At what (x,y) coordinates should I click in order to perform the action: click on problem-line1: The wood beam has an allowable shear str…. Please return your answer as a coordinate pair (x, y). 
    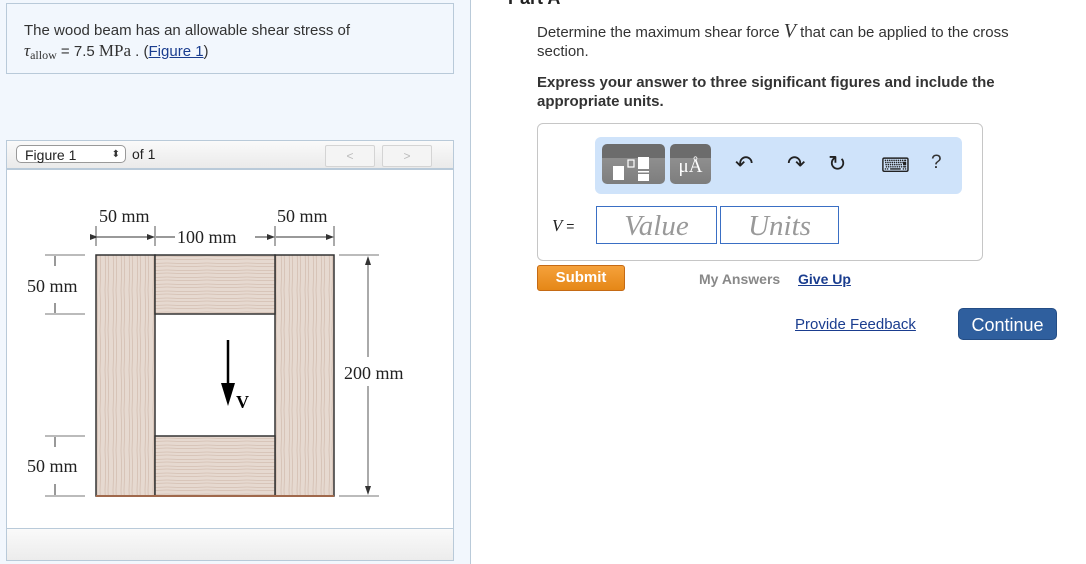
    Looking at the image, I should click on (187, 30).